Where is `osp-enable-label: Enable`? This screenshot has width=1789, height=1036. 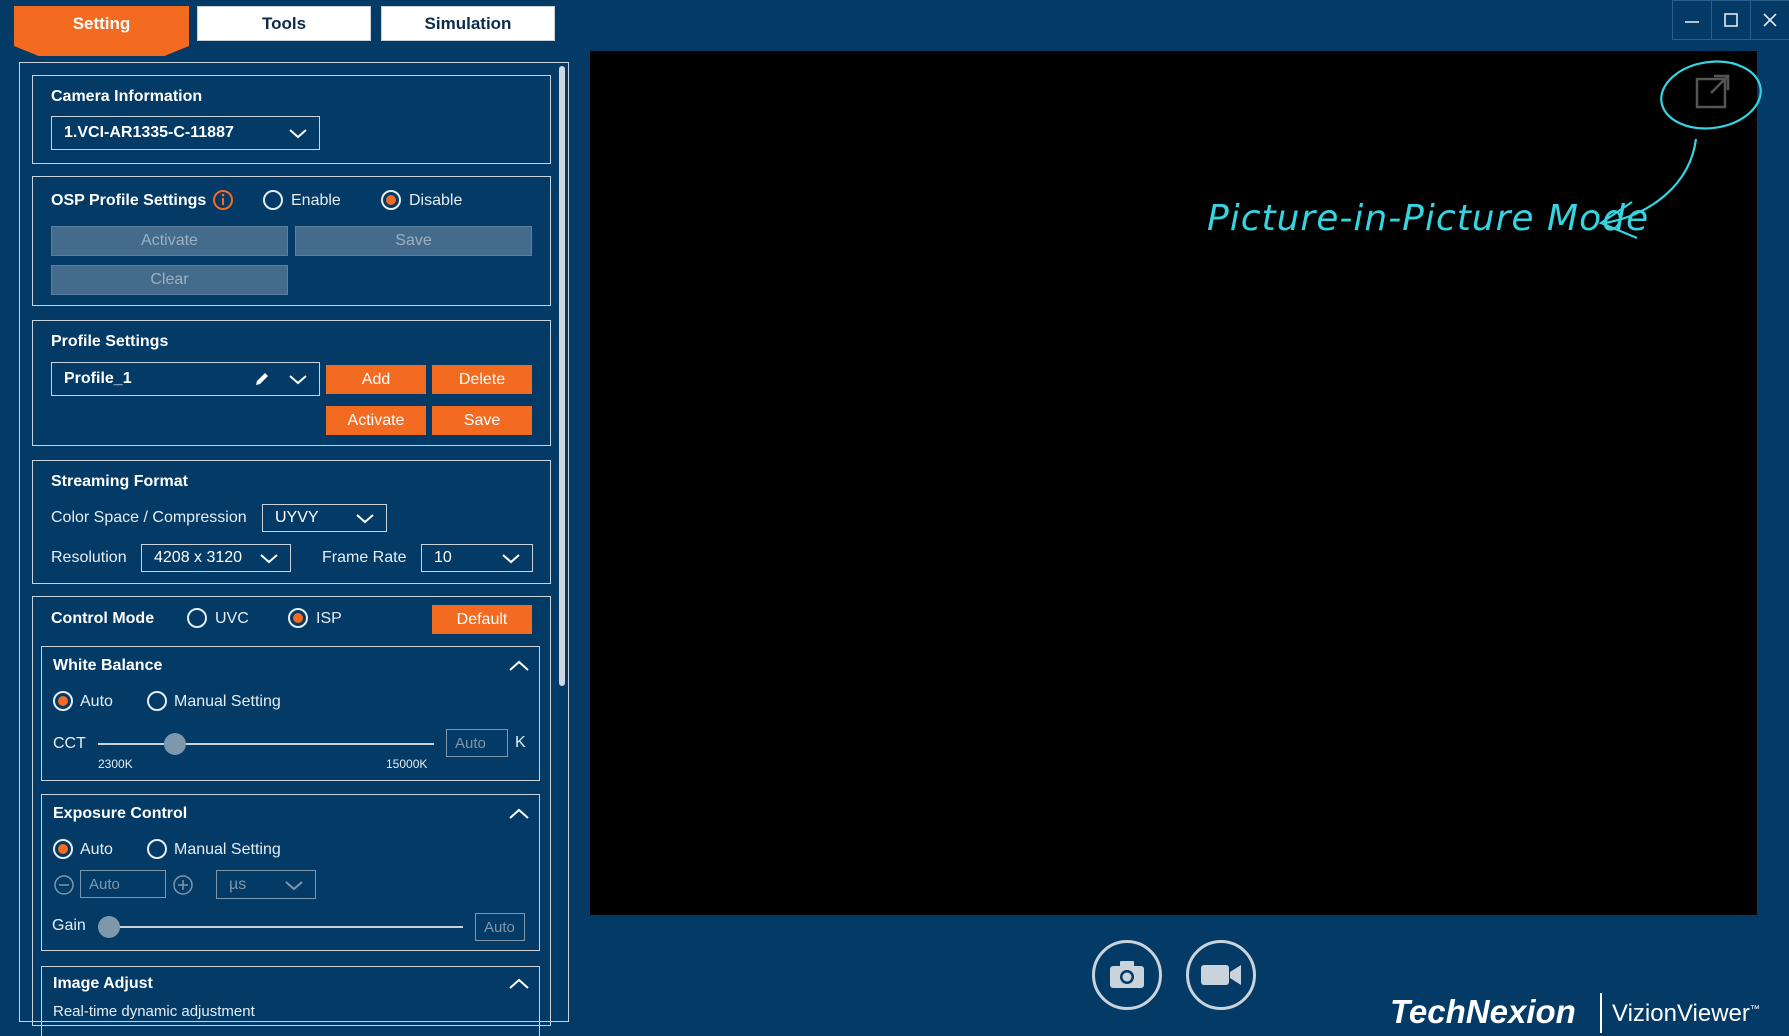 osp-enable-label: Enable is located at coordinates (316, 200).